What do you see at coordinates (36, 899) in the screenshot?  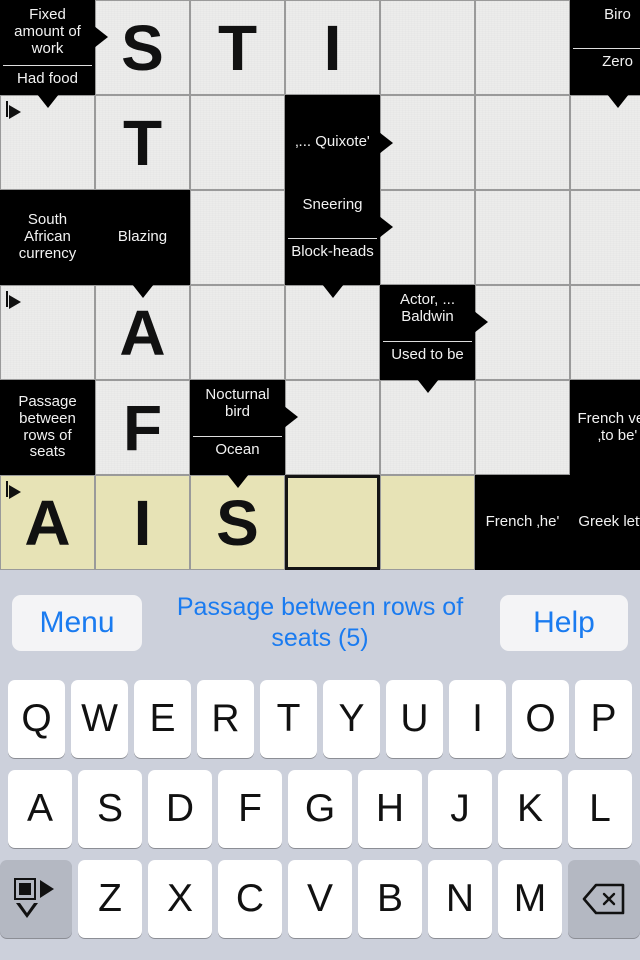 I see `direction-toggle-key` at bounding box center [36, 899].